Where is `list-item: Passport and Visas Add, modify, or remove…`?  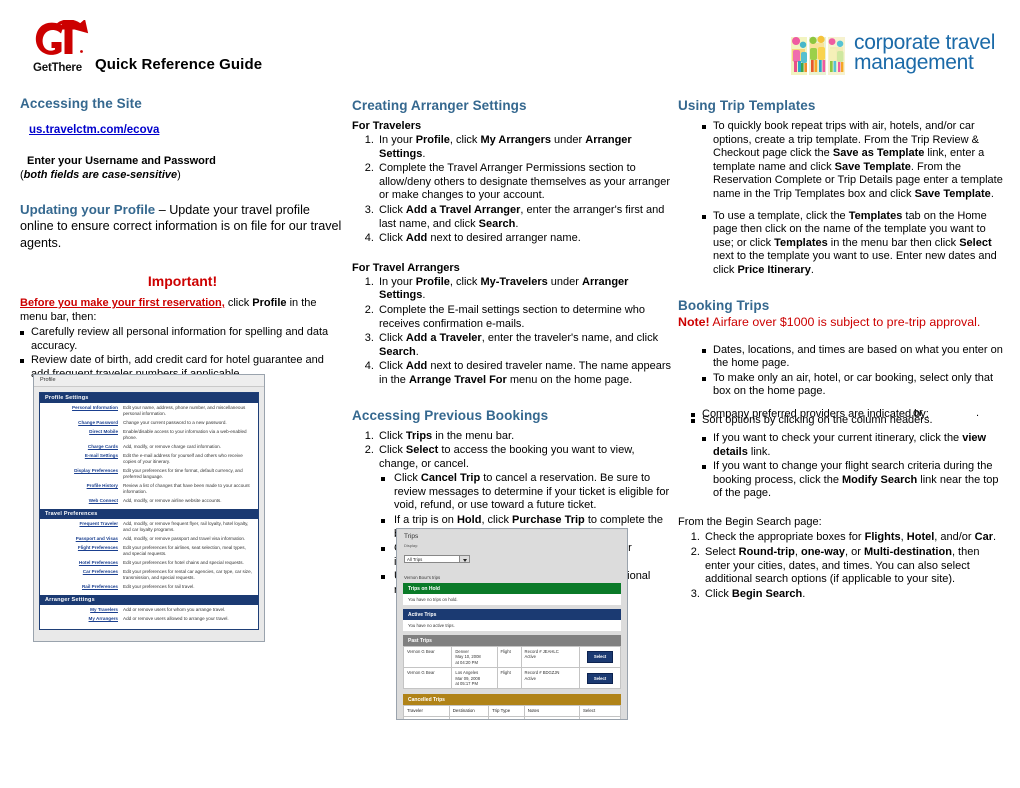
list-item: Passport and Visas Add, modify, or remove… is located at coordinates (149, 538).